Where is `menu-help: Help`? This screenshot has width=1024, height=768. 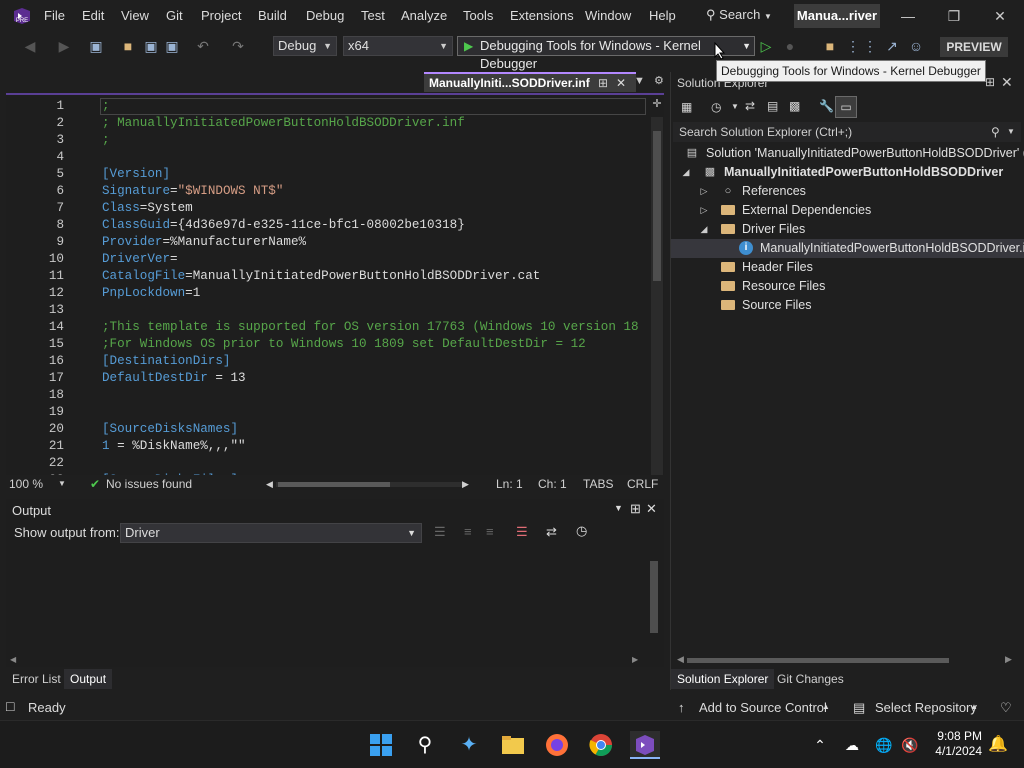 menu-help: Help is located at coordinates (662, 15).